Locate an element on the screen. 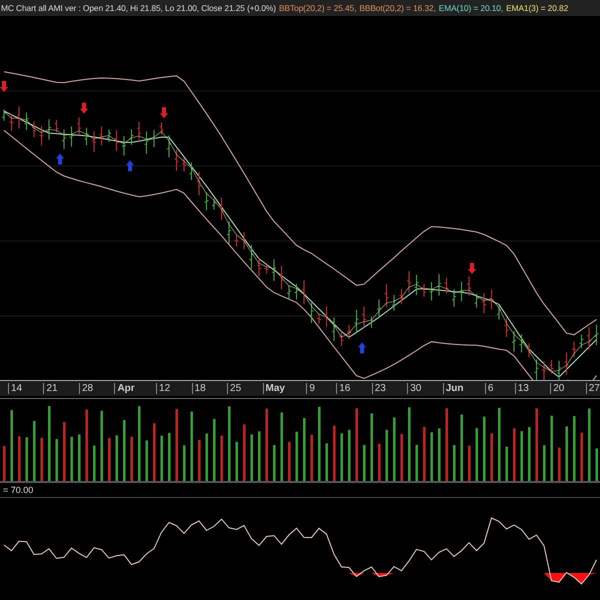  date-axis-label: 14 is located at coordinates (15, 388).